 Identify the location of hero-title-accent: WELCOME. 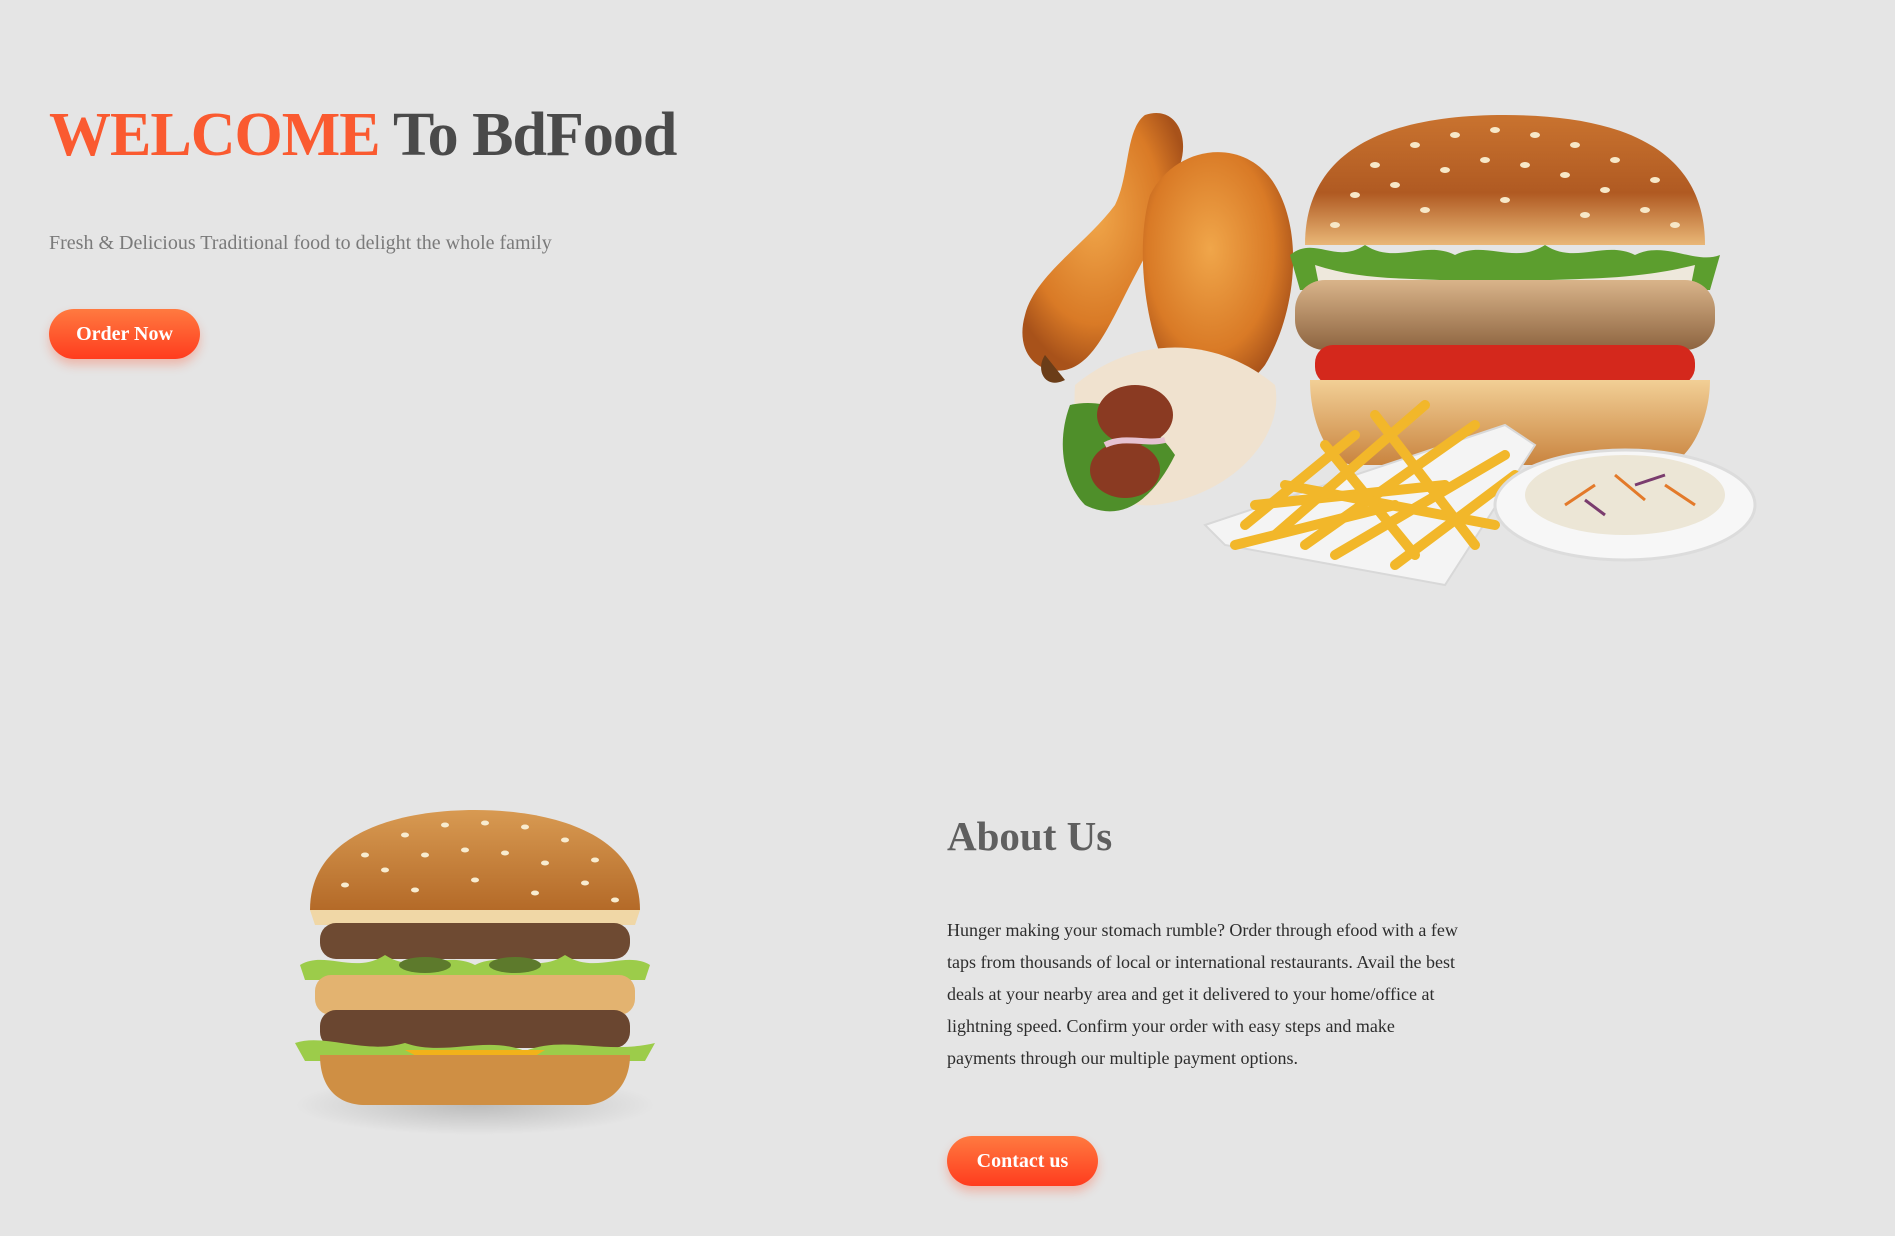
(215, 135).